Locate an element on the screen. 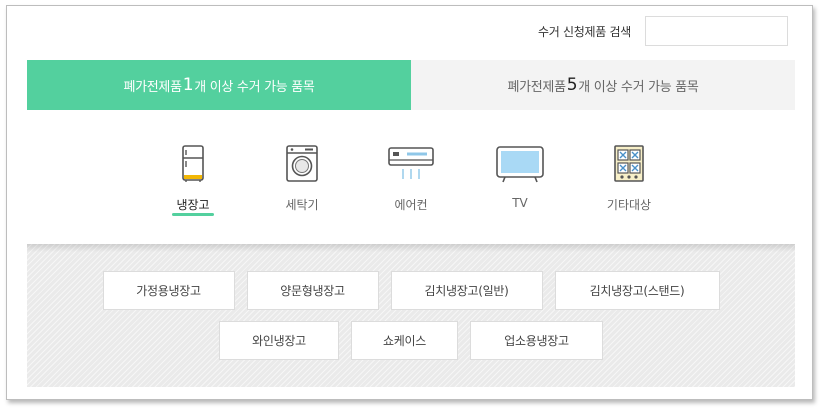 The image size is (821, 408). subcategory-row: 와인냉장고 쇼케이스 업소용냉장고 is located at coordinates (411, 340).